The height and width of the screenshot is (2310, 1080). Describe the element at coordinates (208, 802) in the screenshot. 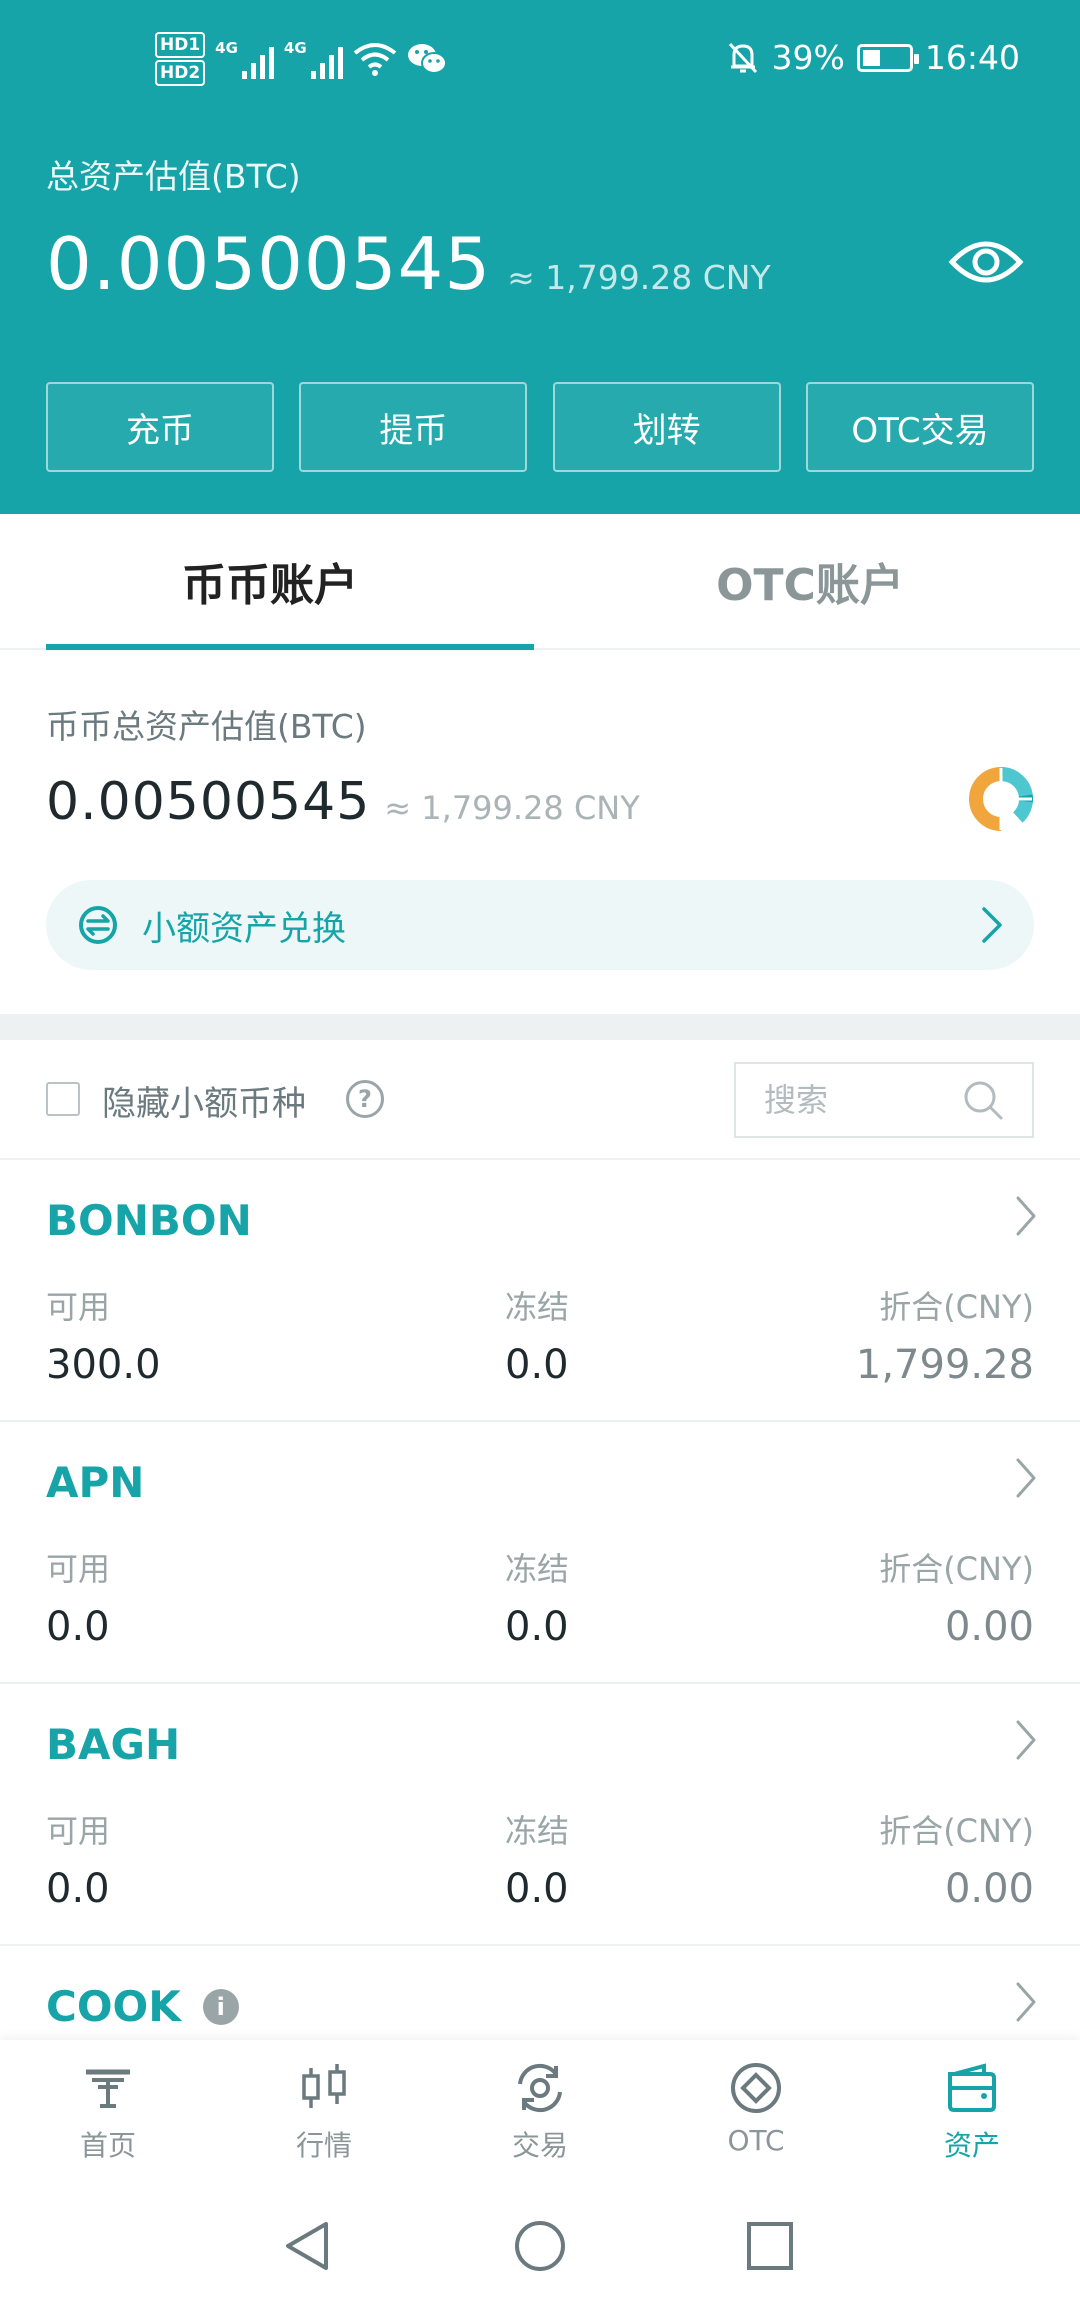

I see `spot-btc-value: 0.00500545` at that location.